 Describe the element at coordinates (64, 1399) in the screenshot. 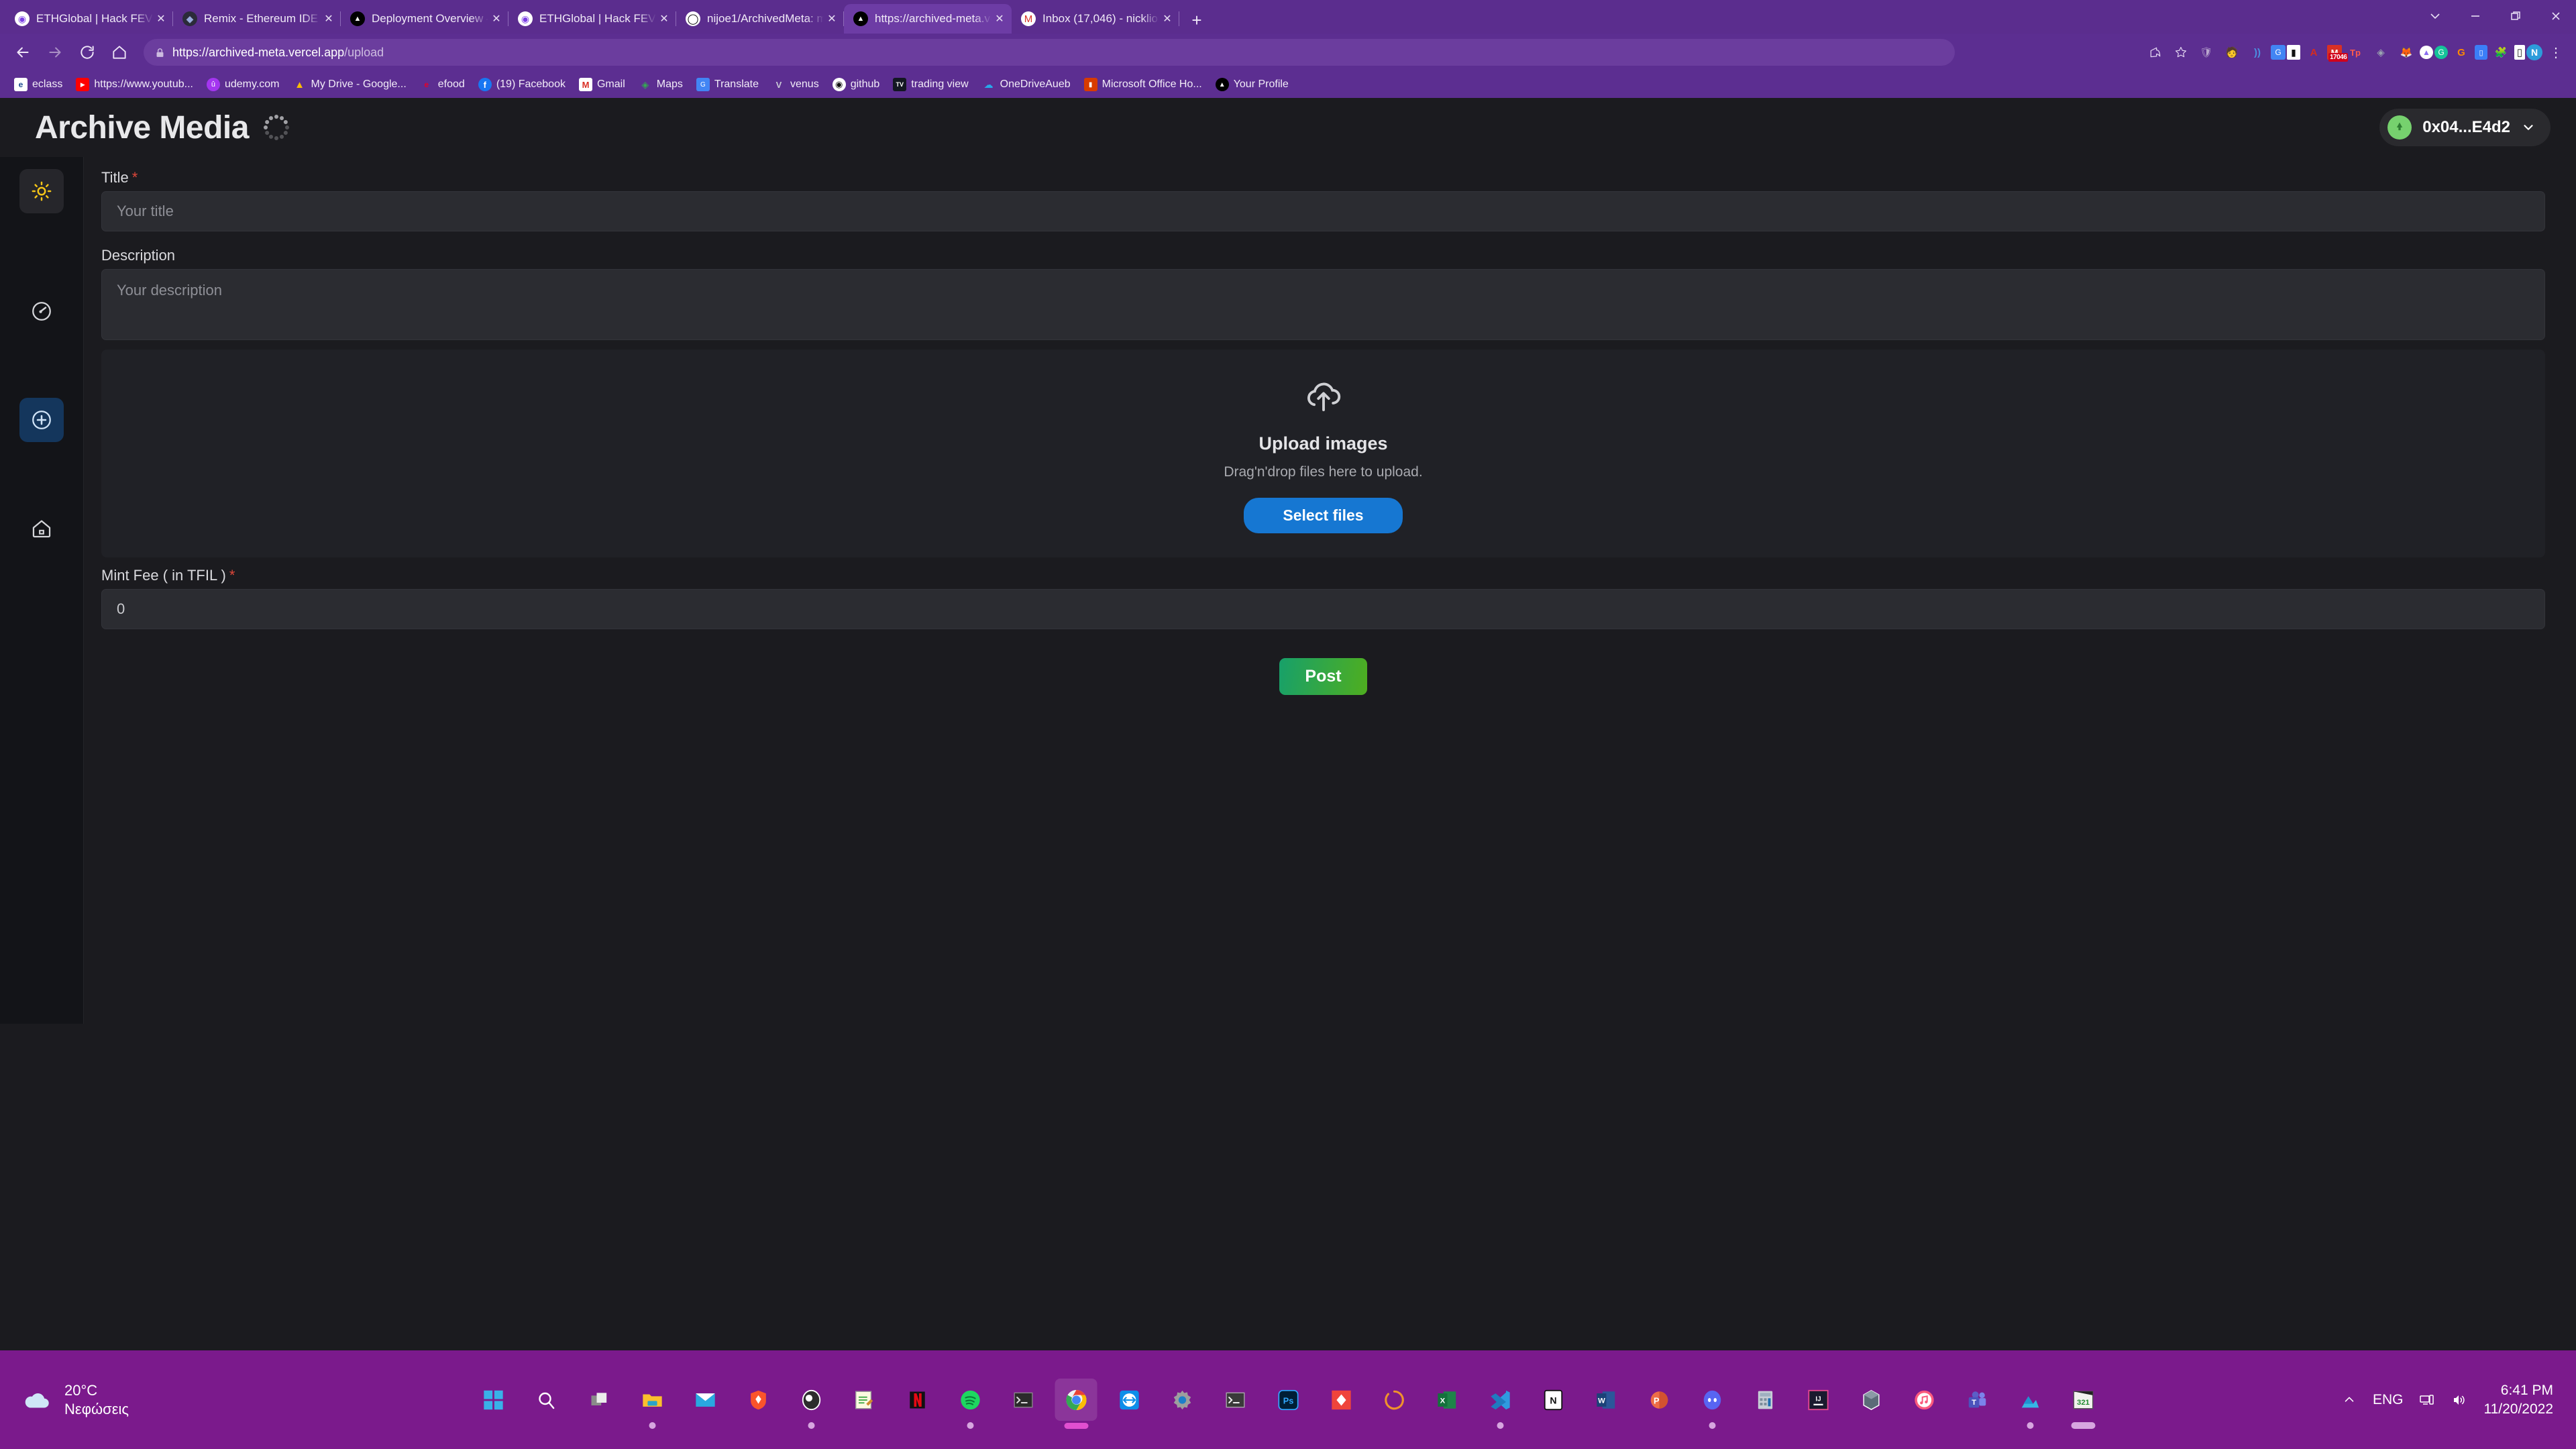

I see `weather-widget: 20°C Νεφώσεις` at that location.